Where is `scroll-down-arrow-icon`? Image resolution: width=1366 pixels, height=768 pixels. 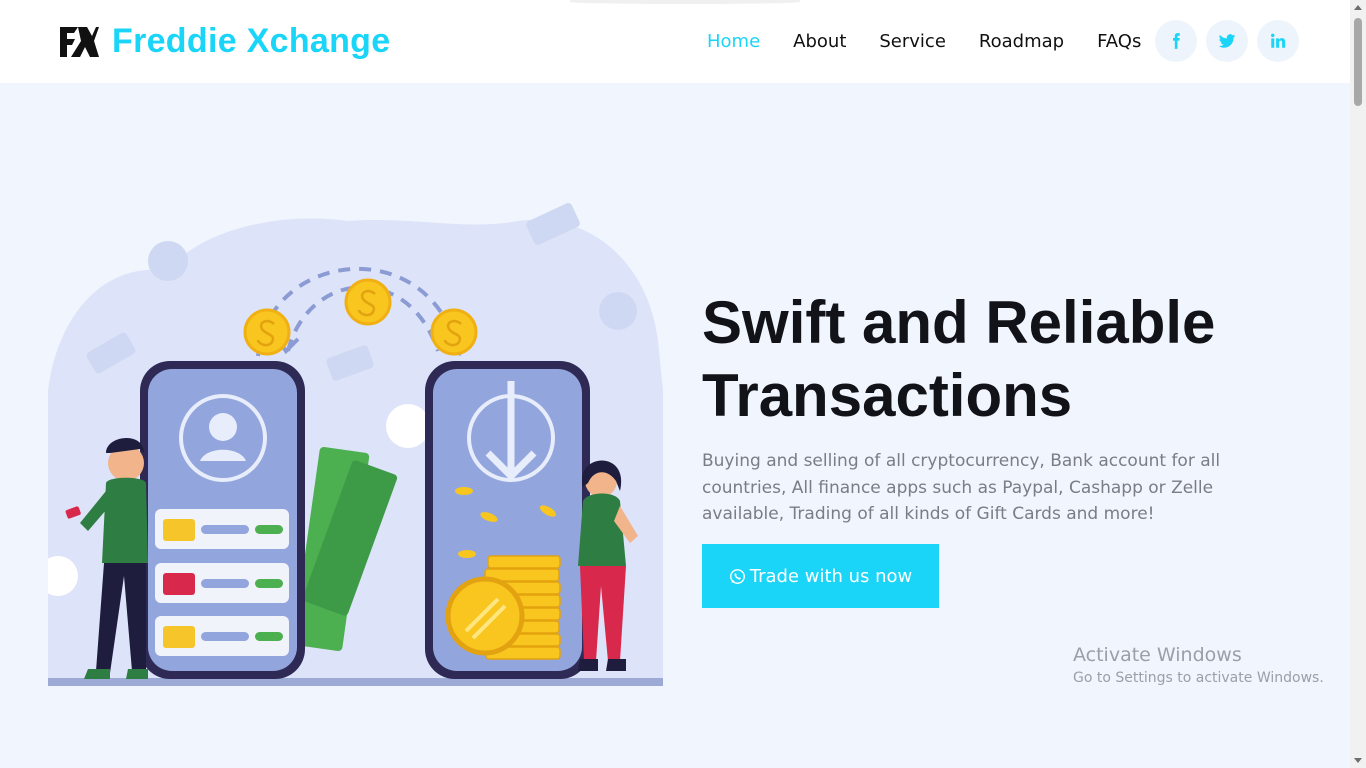 scroll-down-arrow-icon is located at coordinates (1358, 760).